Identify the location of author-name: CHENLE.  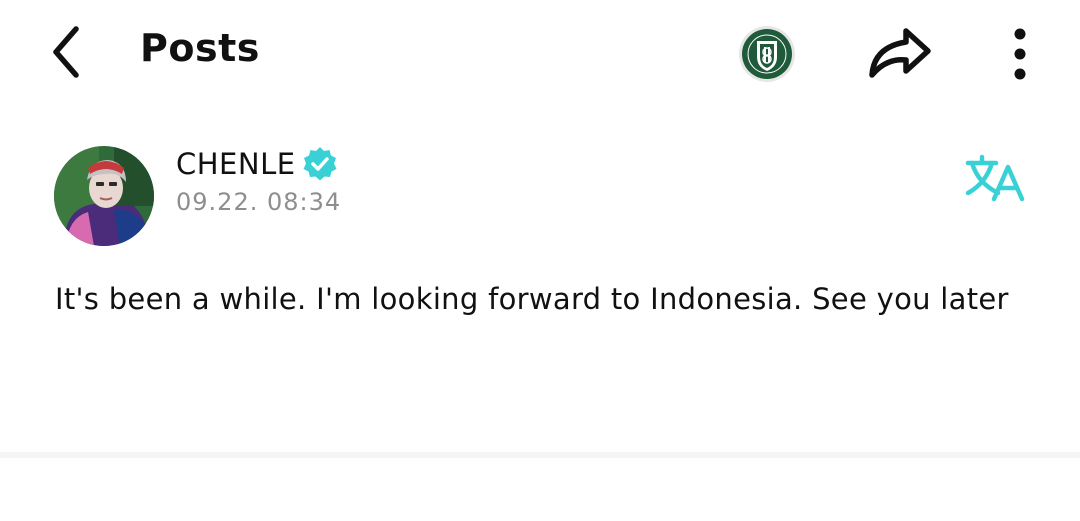
(236, 164).